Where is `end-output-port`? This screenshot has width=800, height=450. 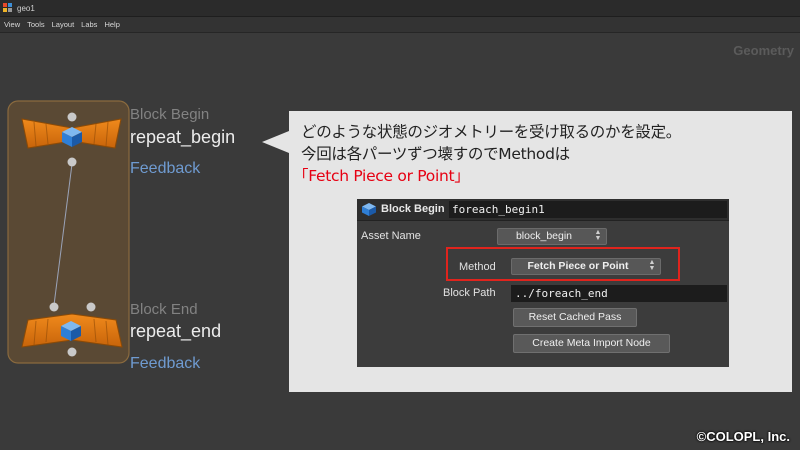 end-output-port is located at coordinates (72, 352).